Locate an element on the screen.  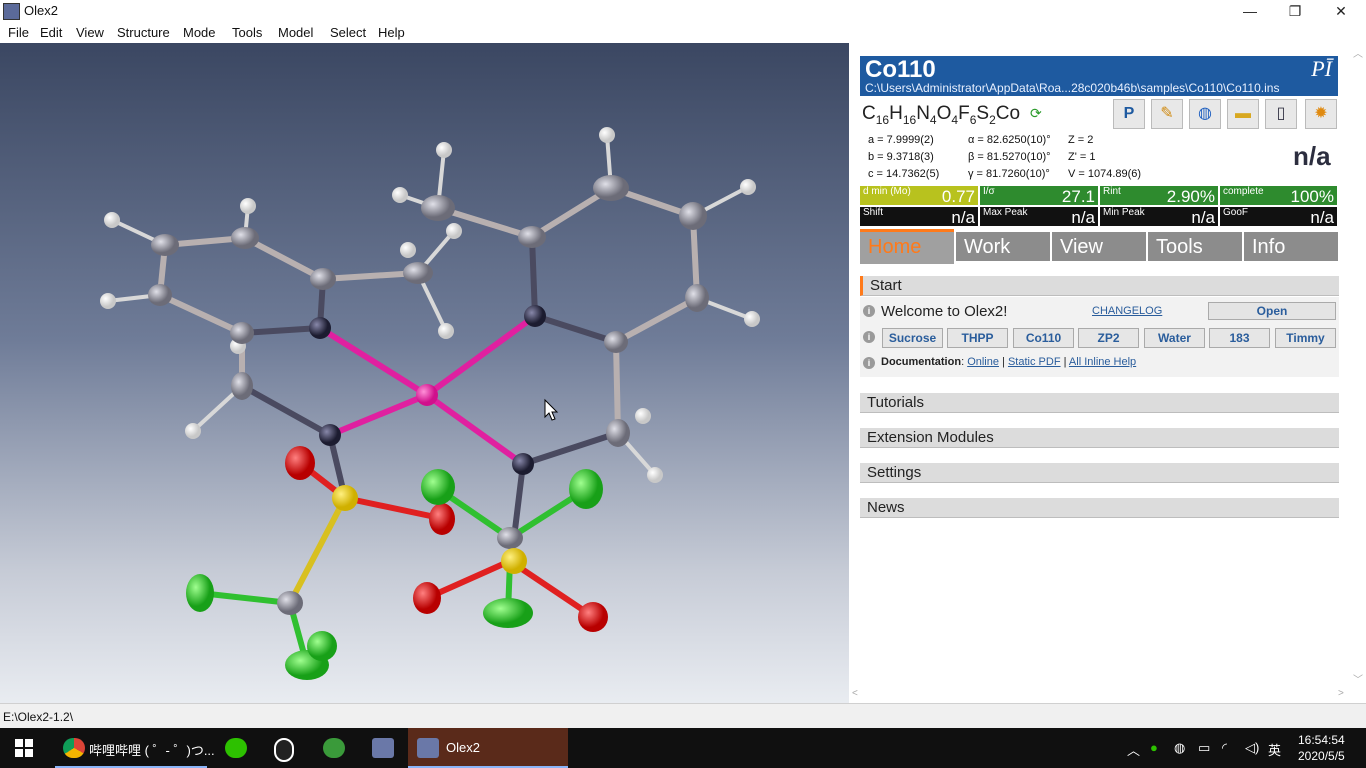
section-start: Start is located at coordinates (1099, 286).